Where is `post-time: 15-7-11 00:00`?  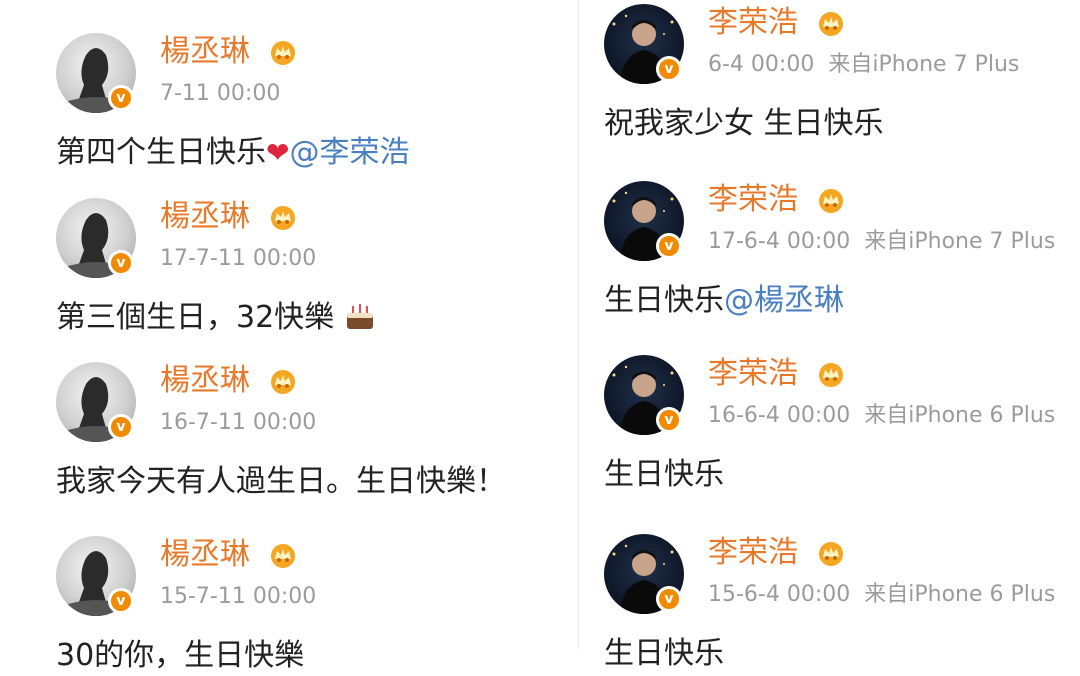 post-time: 15-7-11 00:00 is located at coordinates (238, 596).